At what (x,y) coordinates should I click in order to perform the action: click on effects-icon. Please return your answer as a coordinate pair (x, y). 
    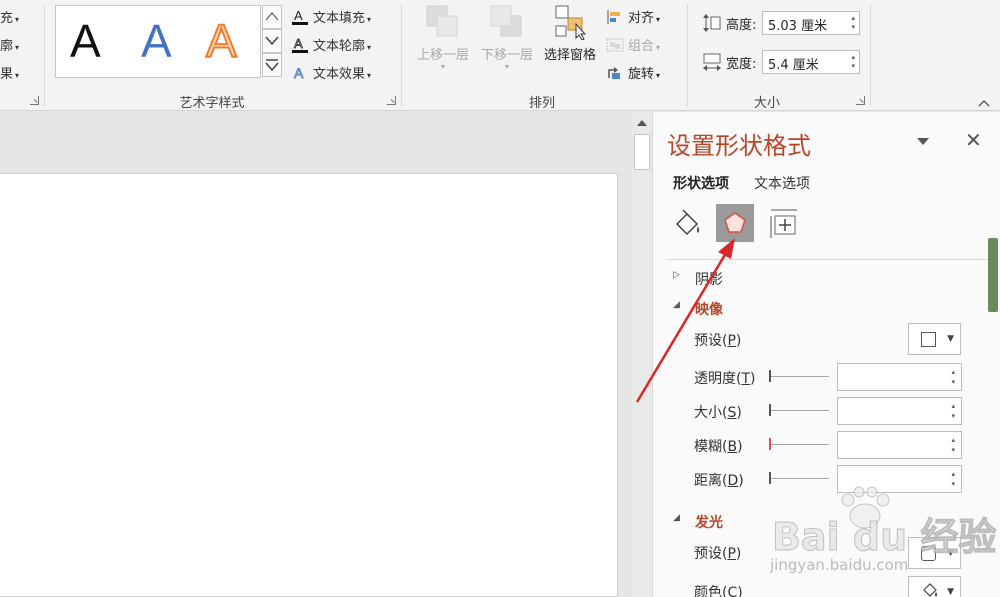
    Looking at the image, I should click on (735, 223).